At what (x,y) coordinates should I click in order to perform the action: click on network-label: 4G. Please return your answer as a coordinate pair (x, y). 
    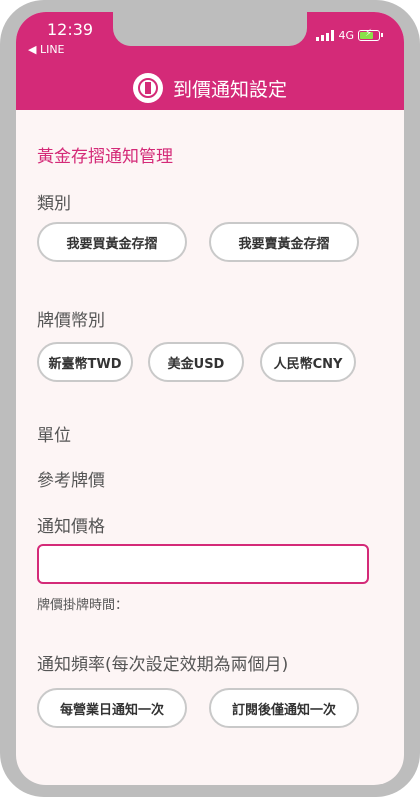
    Looking at the image, I should click on (346, 35).